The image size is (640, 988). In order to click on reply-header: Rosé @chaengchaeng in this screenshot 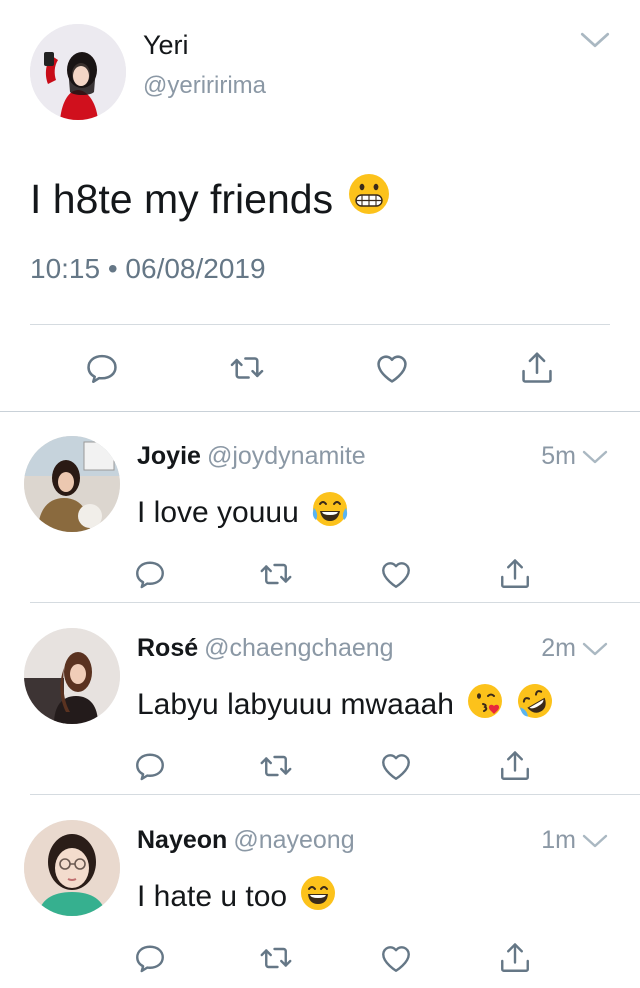, I will do `click(265, 648)`.